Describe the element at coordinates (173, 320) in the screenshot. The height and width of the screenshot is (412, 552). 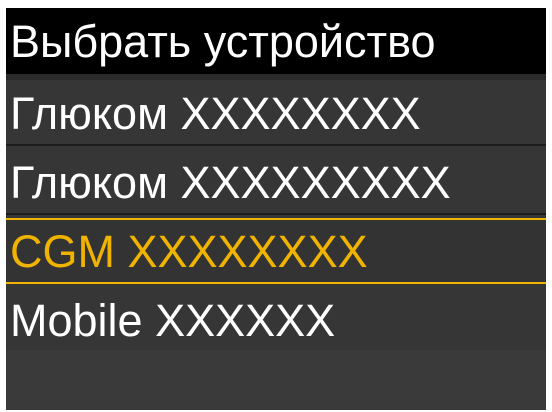
I see `device-item-label: Mobile XXXXXX` at that location.